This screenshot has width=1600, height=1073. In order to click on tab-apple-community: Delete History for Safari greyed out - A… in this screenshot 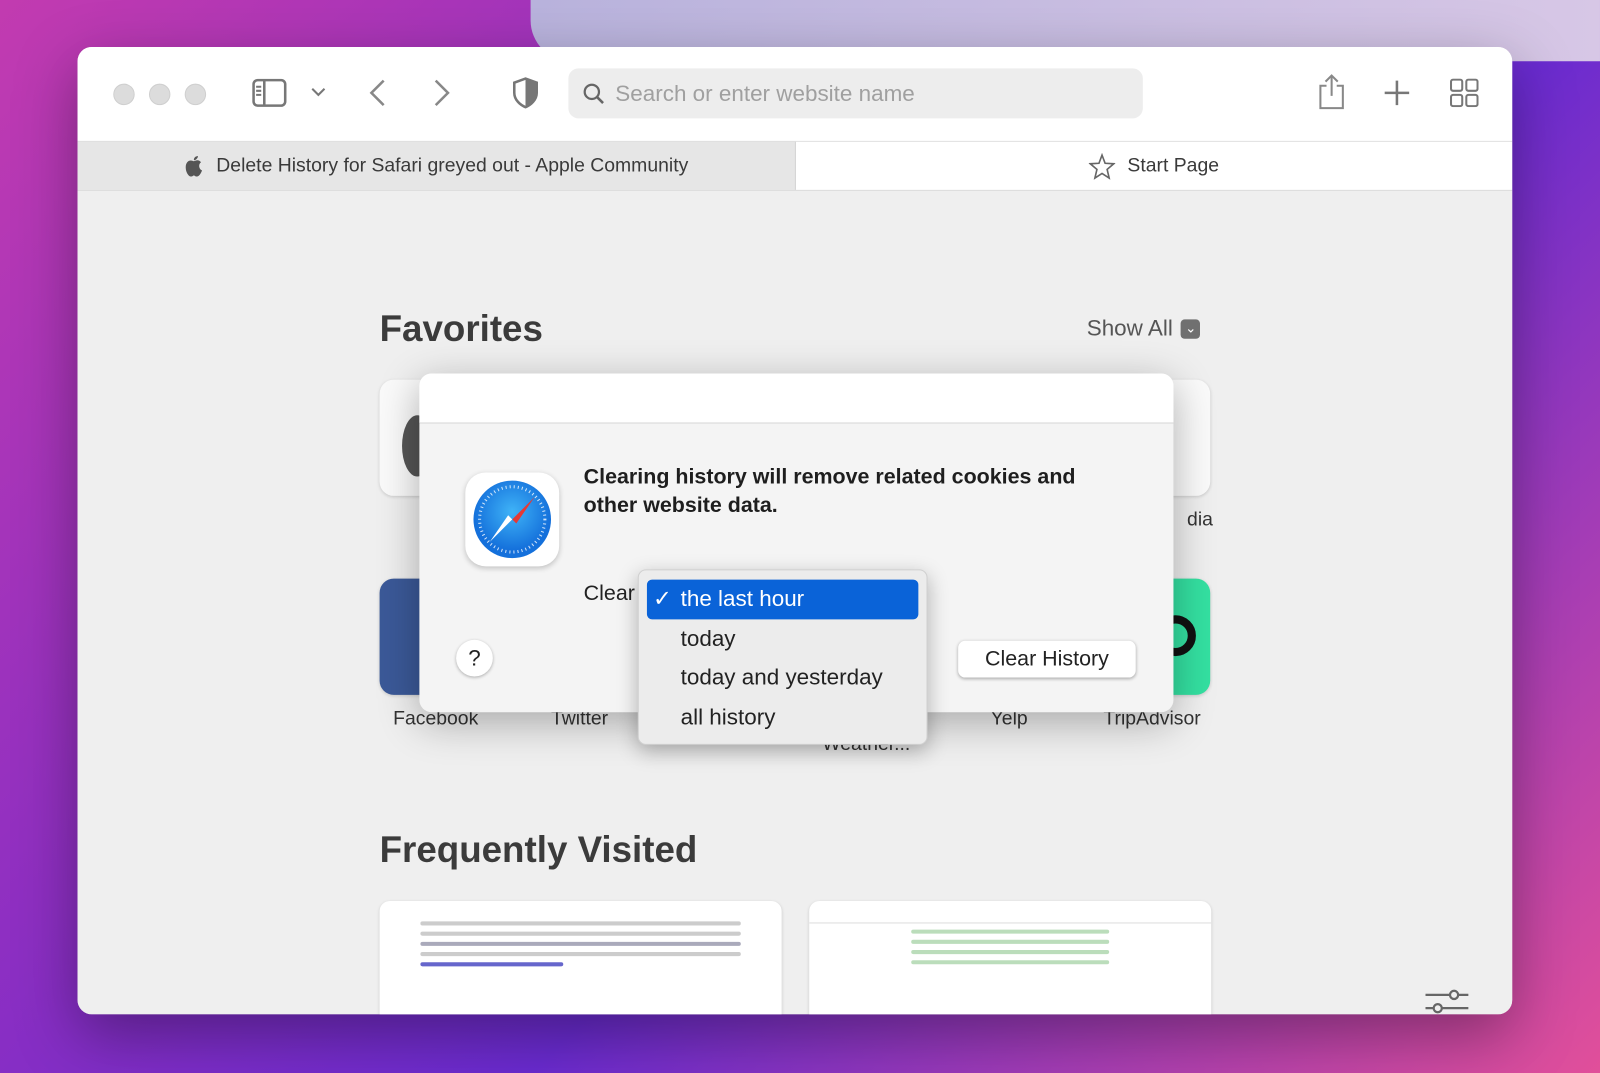, I will do `click(436, 165)`.